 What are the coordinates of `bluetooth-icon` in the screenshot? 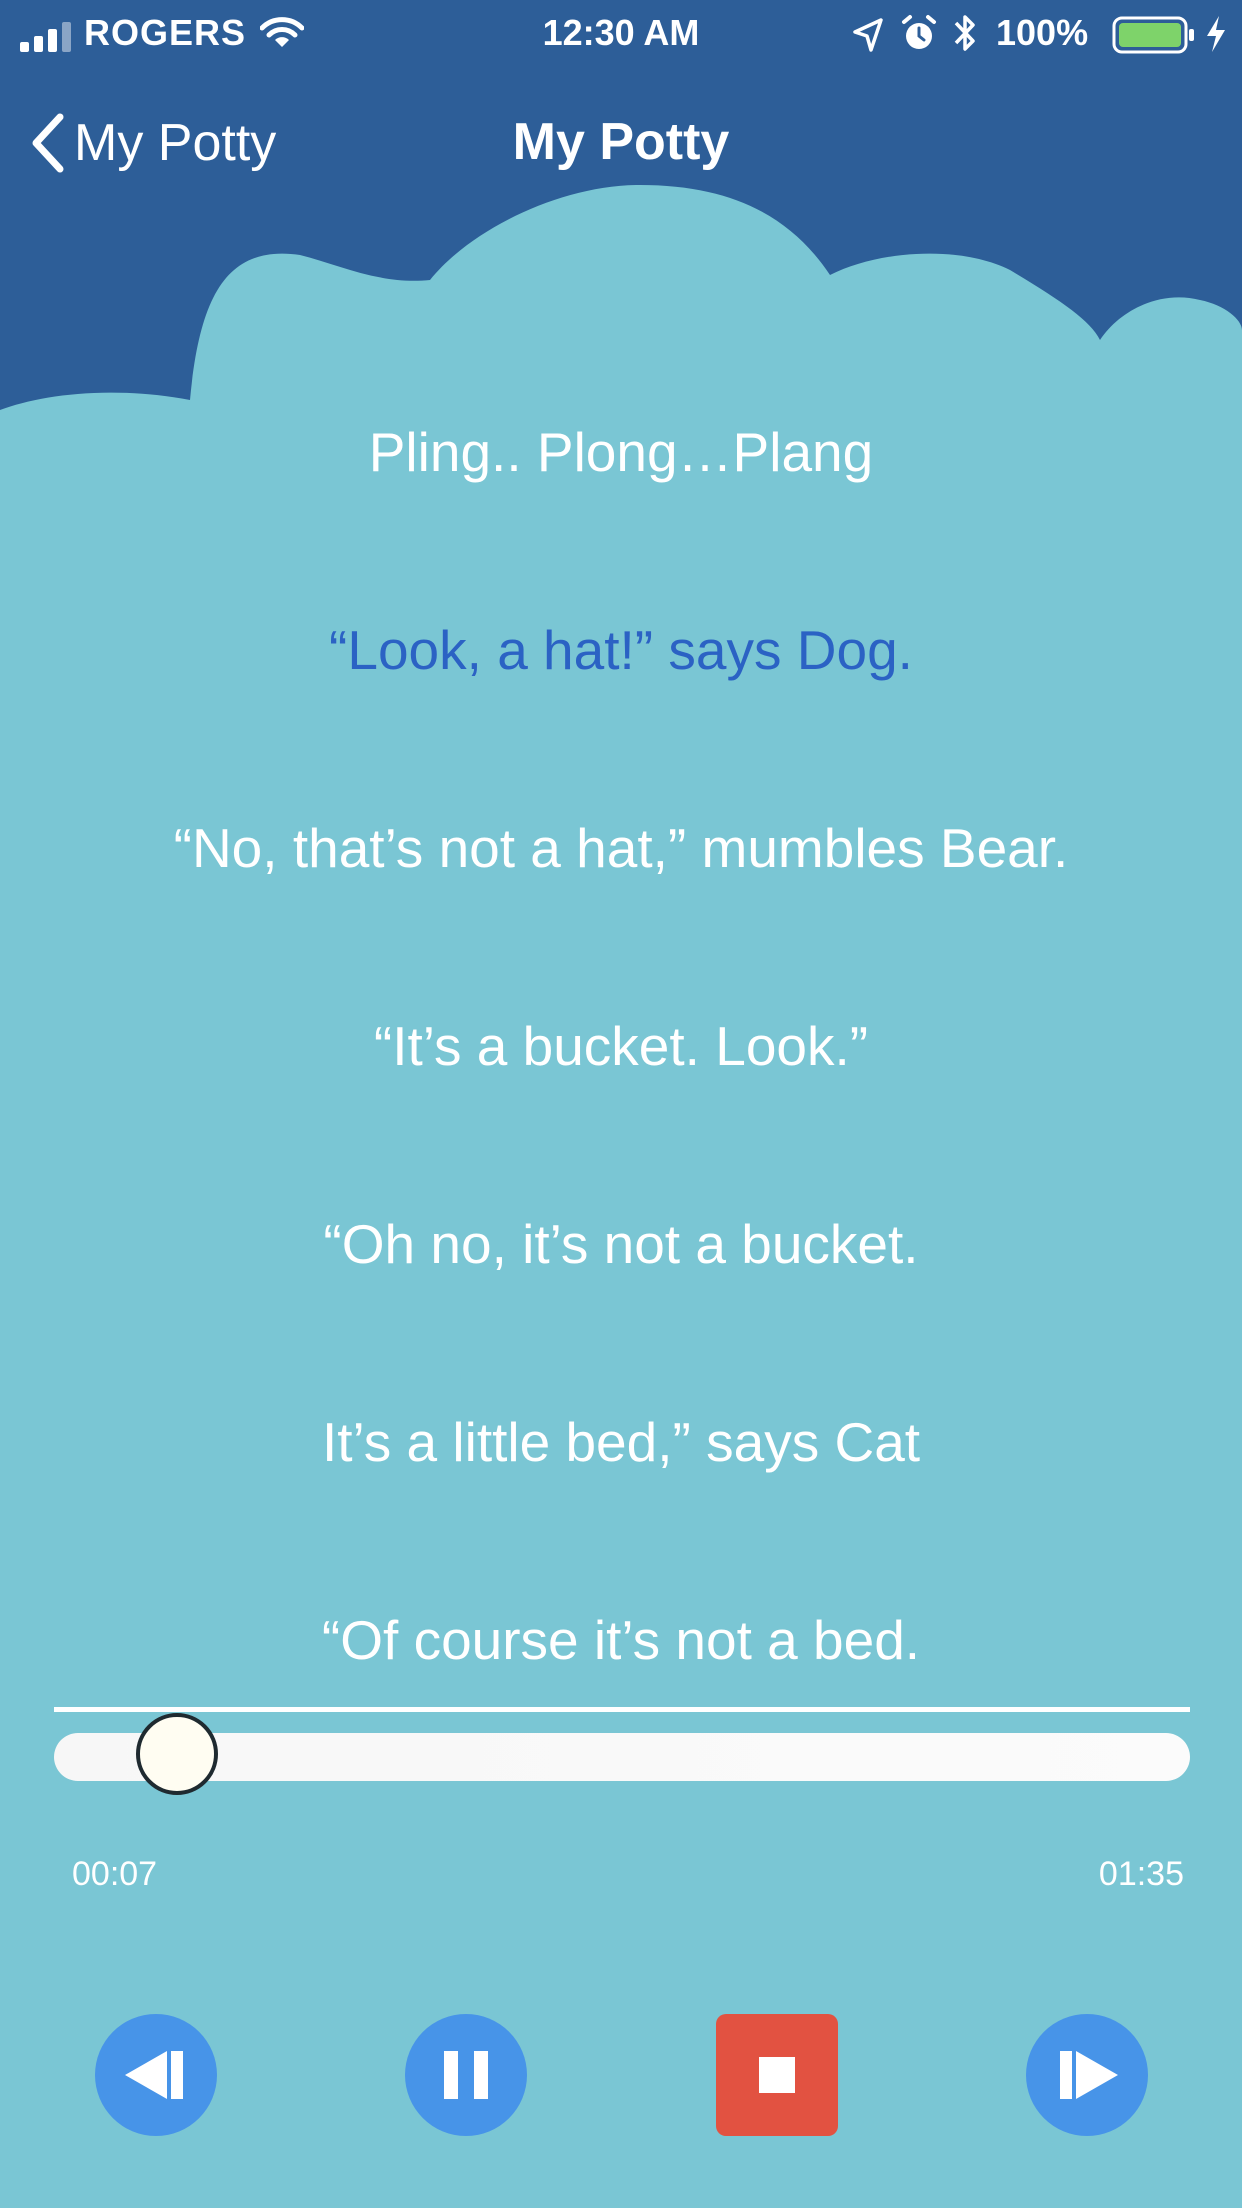 It's located at (964, 33).